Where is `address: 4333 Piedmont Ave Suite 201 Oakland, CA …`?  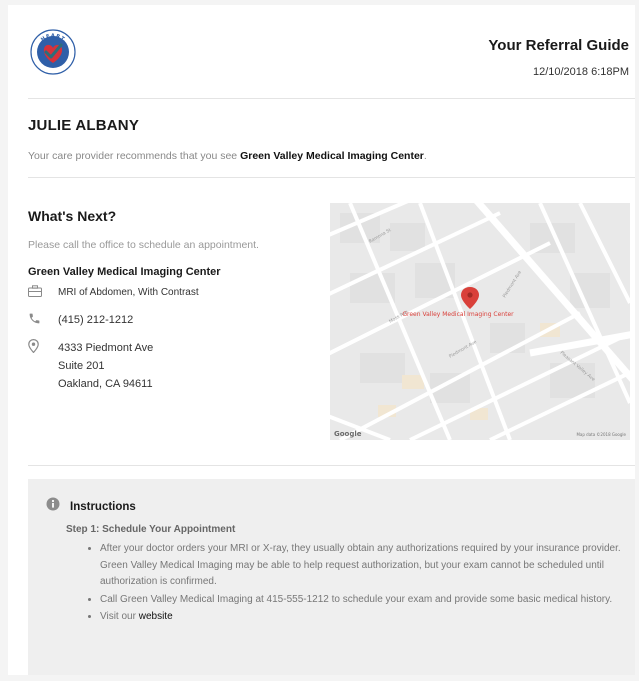 address: 4333 Piedmont Ave Suite 201 Oakland, CA … is located at coordinates (105, 366).